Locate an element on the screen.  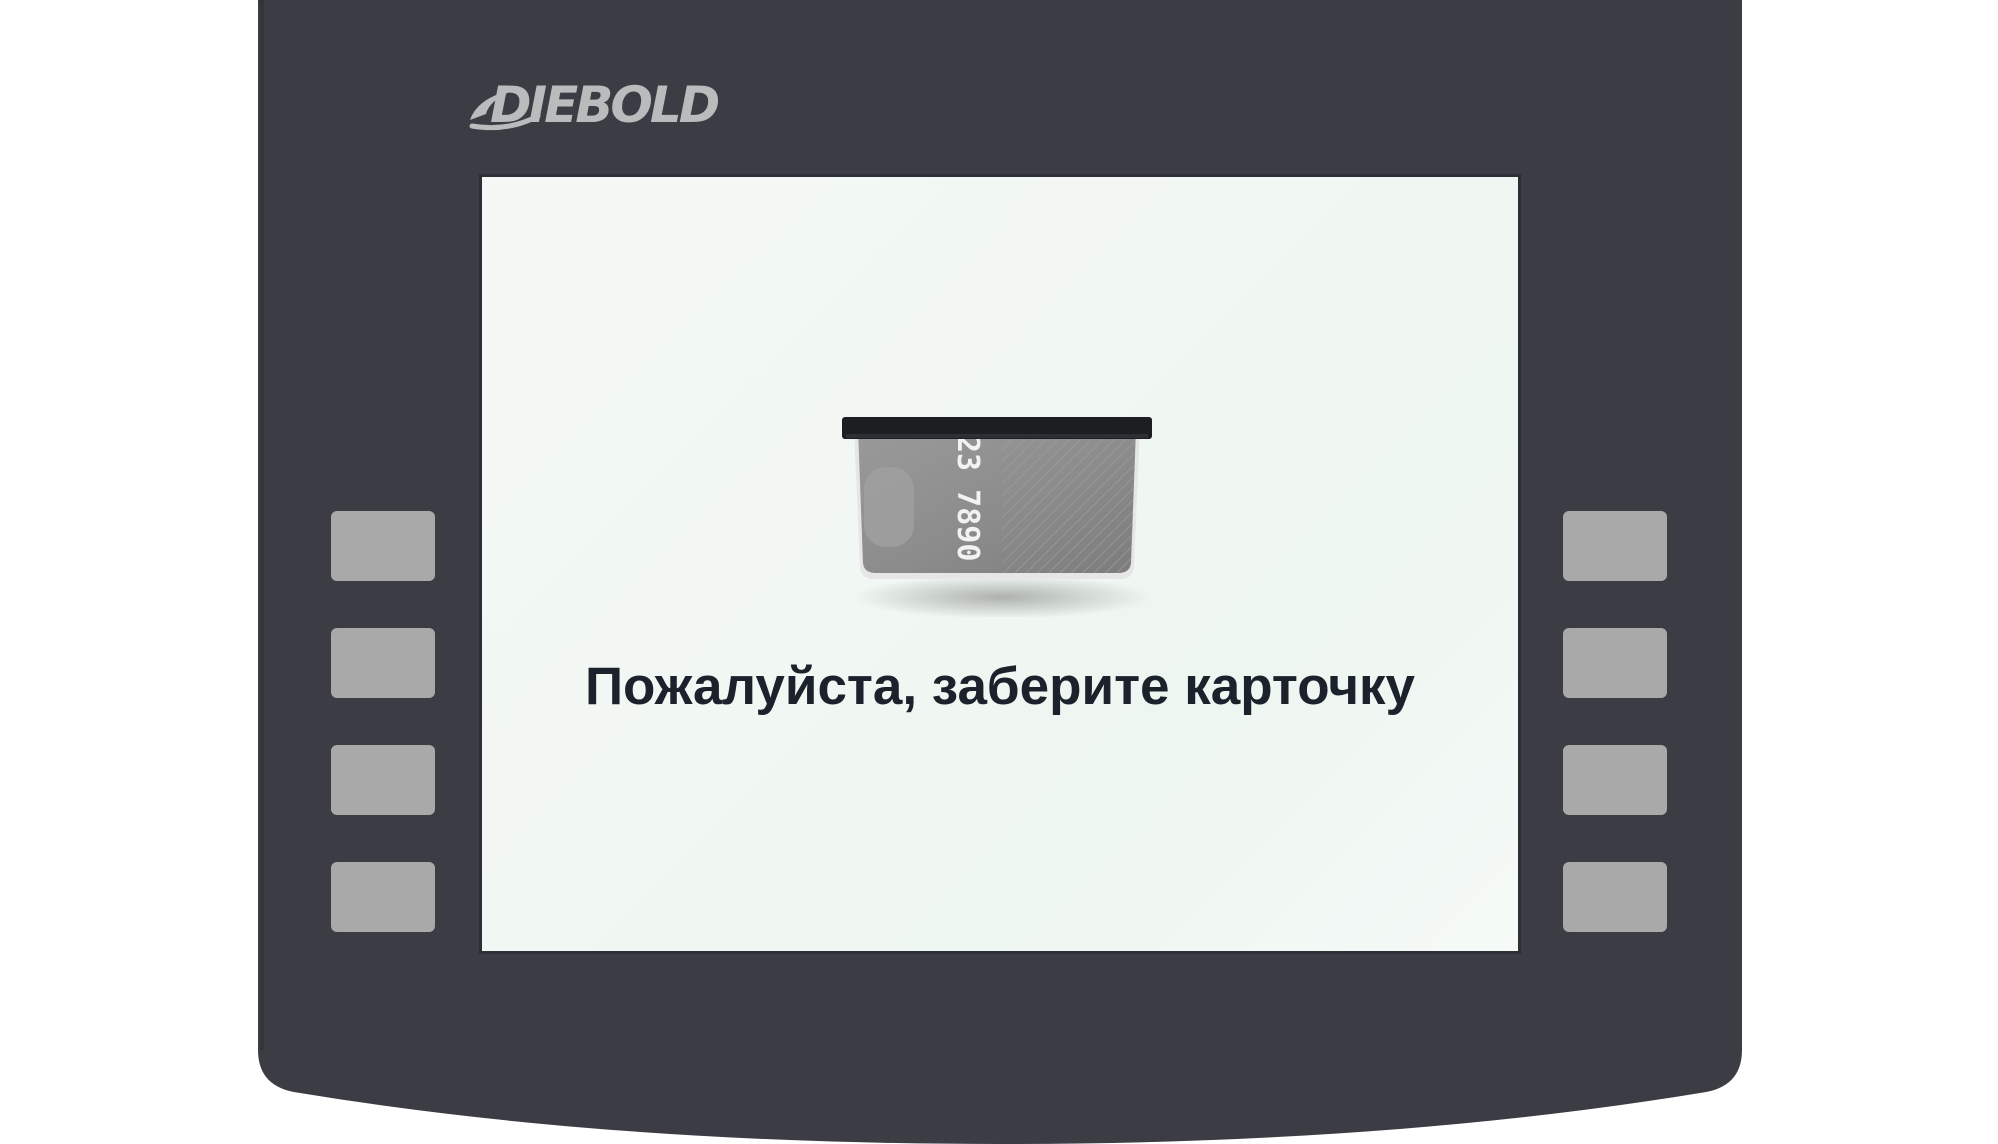
diebold-logo: DIEBOLD is located at coordinates (600, 105).